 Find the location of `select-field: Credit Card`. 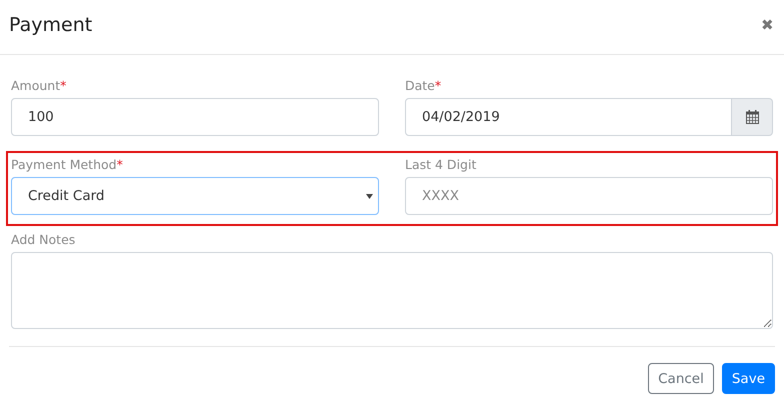

select-field: Credit Card is located at coordinates (195, 196).